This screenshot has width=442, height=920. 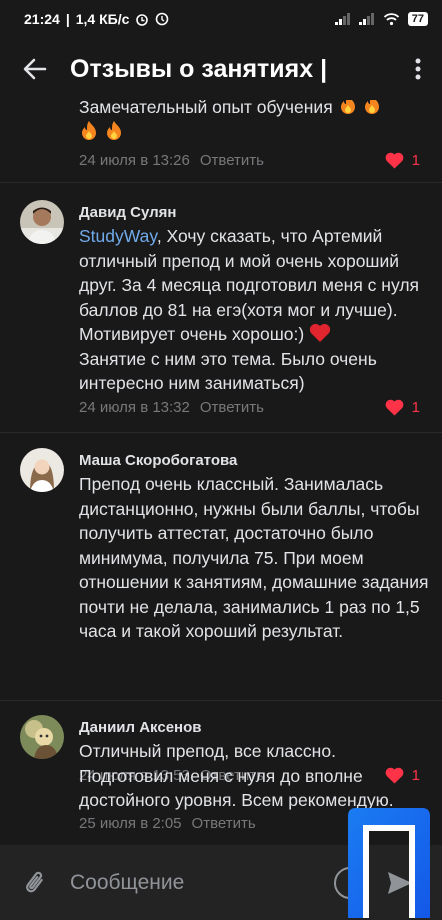 What do you see at coordinates (127, 212) in the screenshot?
I see `comment-author: Давид Сулян` at bounding box center [127, 212].